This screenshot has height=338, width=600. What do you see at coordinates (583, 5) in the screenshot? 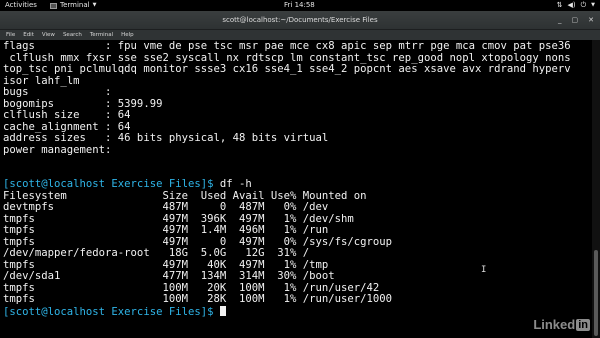
I see `power-icon: ⏻` at bounding box center [583, 5].